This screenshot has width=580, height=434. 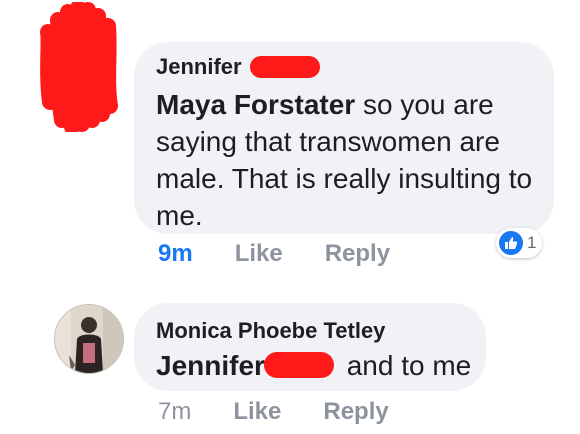 What do you see at coordinates (210, 365) in the screenshot?
I see `mention-link: Jennifer` at bounding box center [210, 365].